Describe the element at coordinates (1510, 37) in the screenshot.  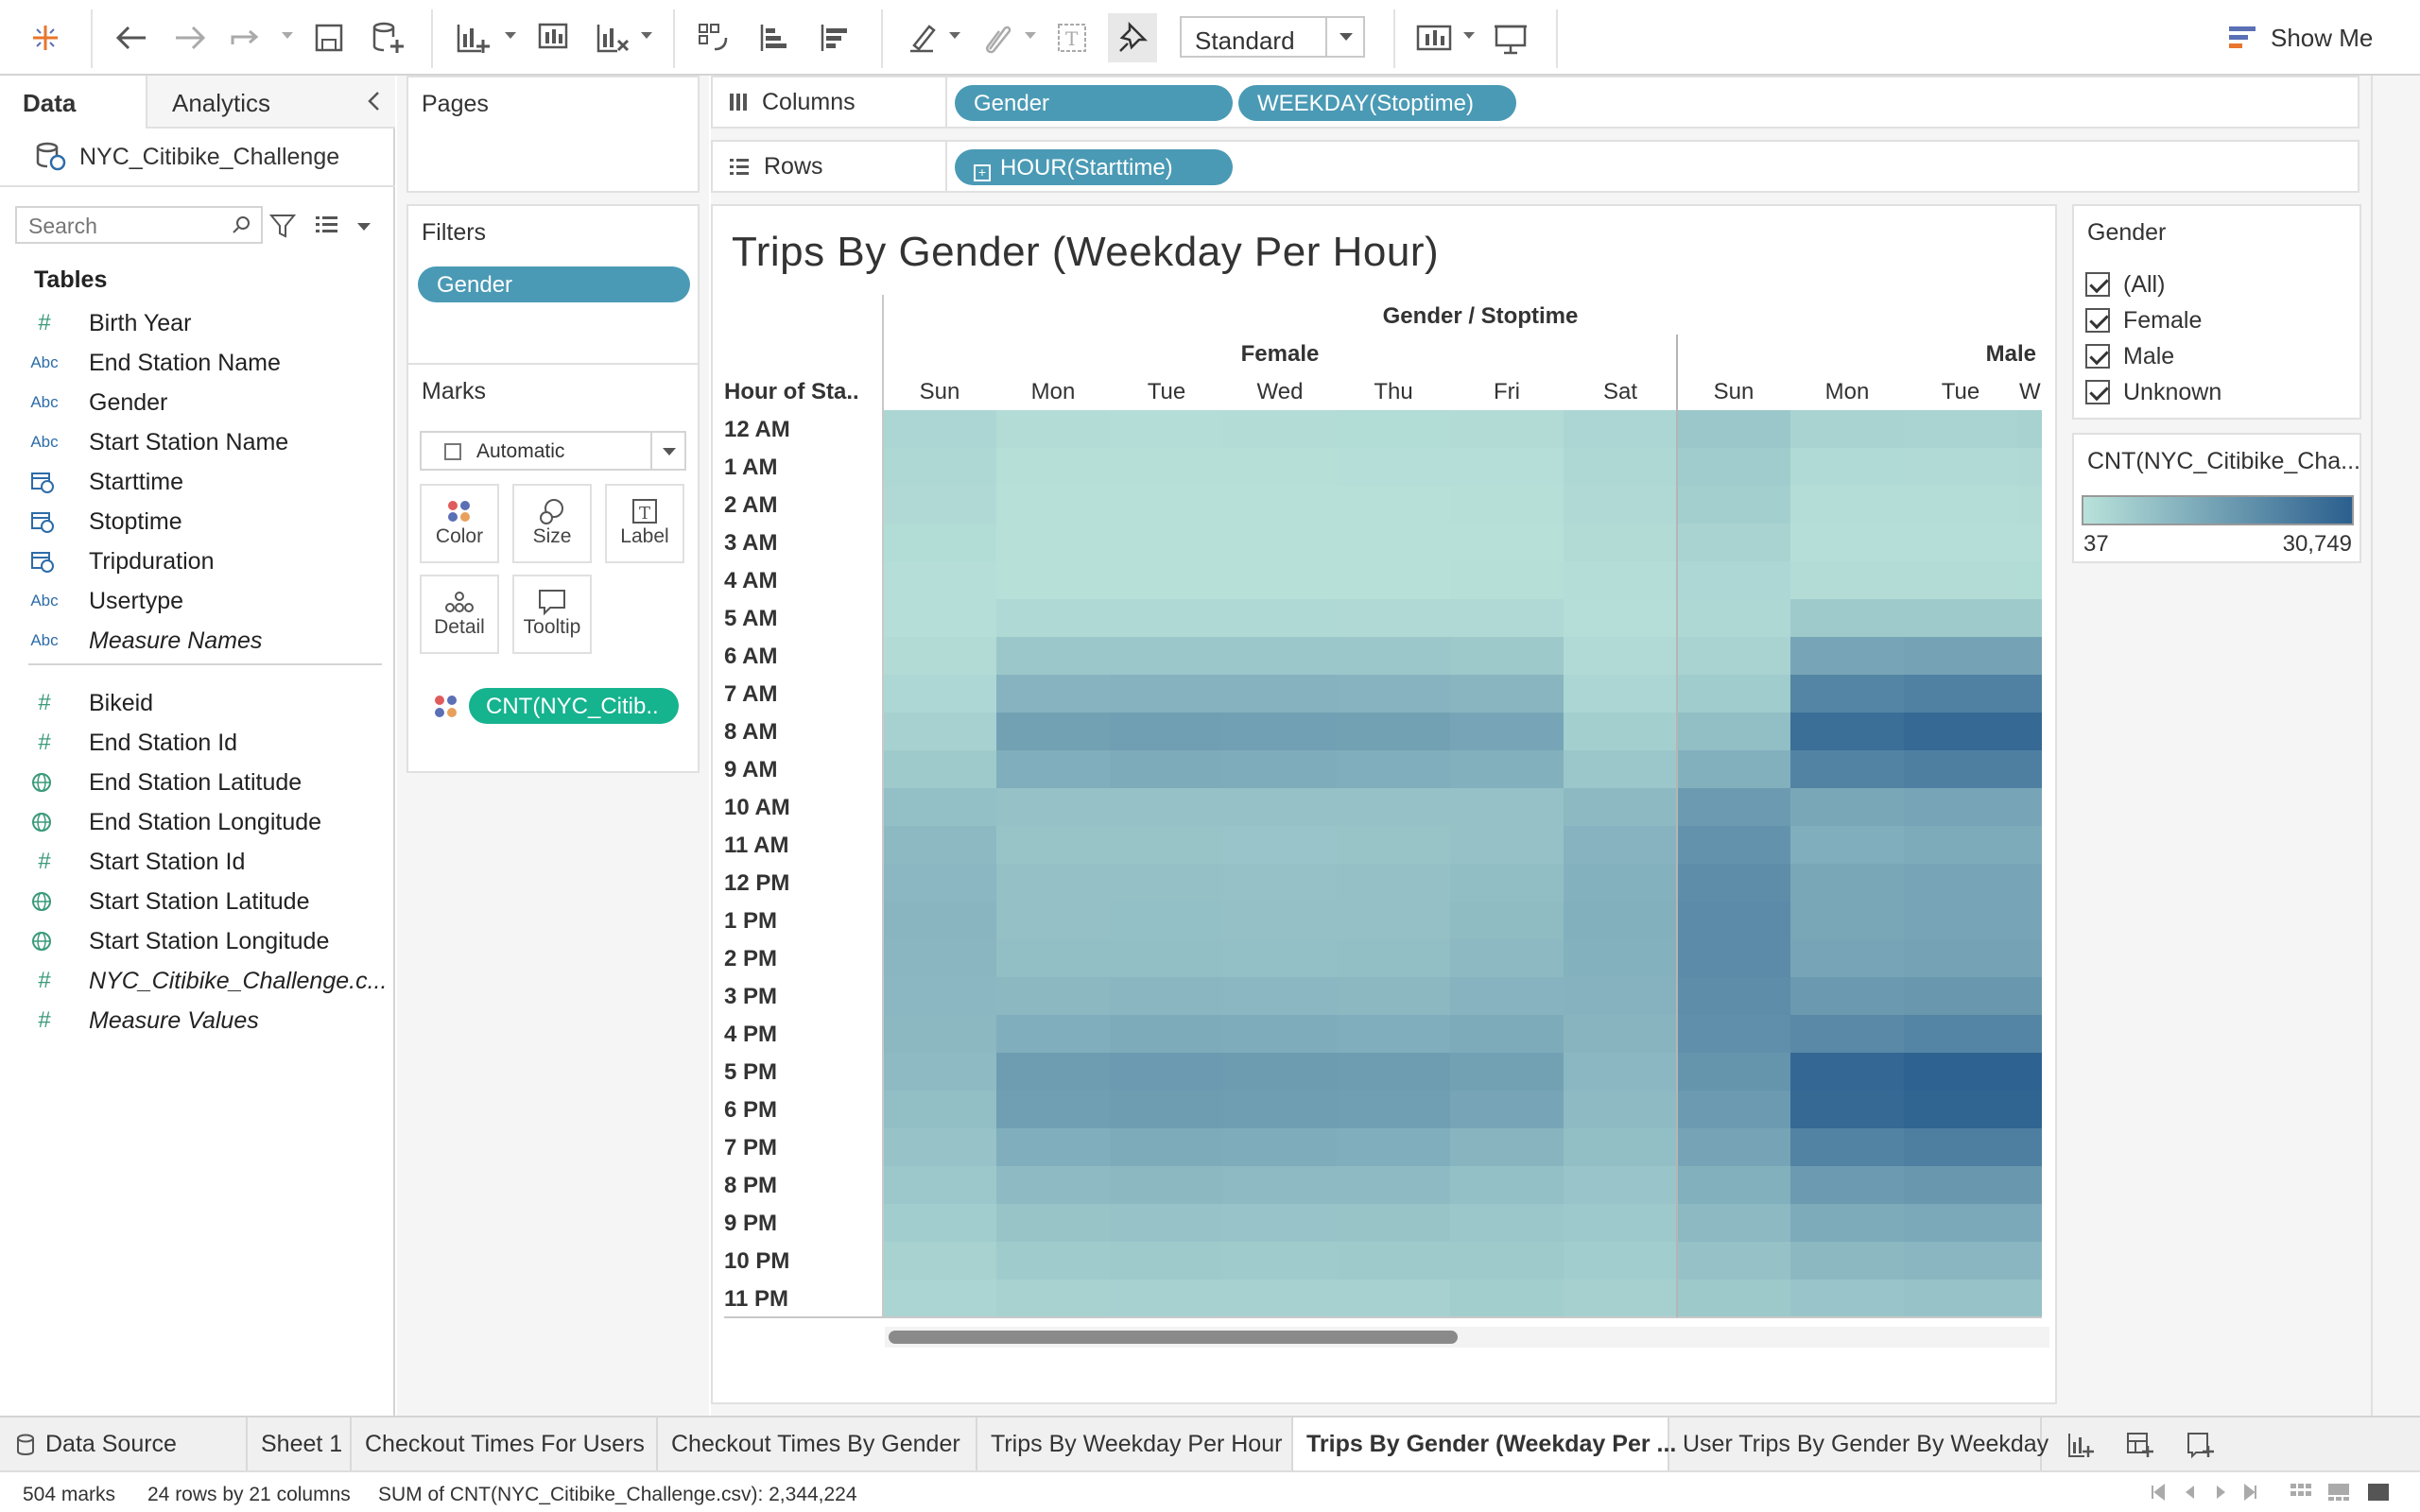
I see `presentation-mode-icon` at that location.